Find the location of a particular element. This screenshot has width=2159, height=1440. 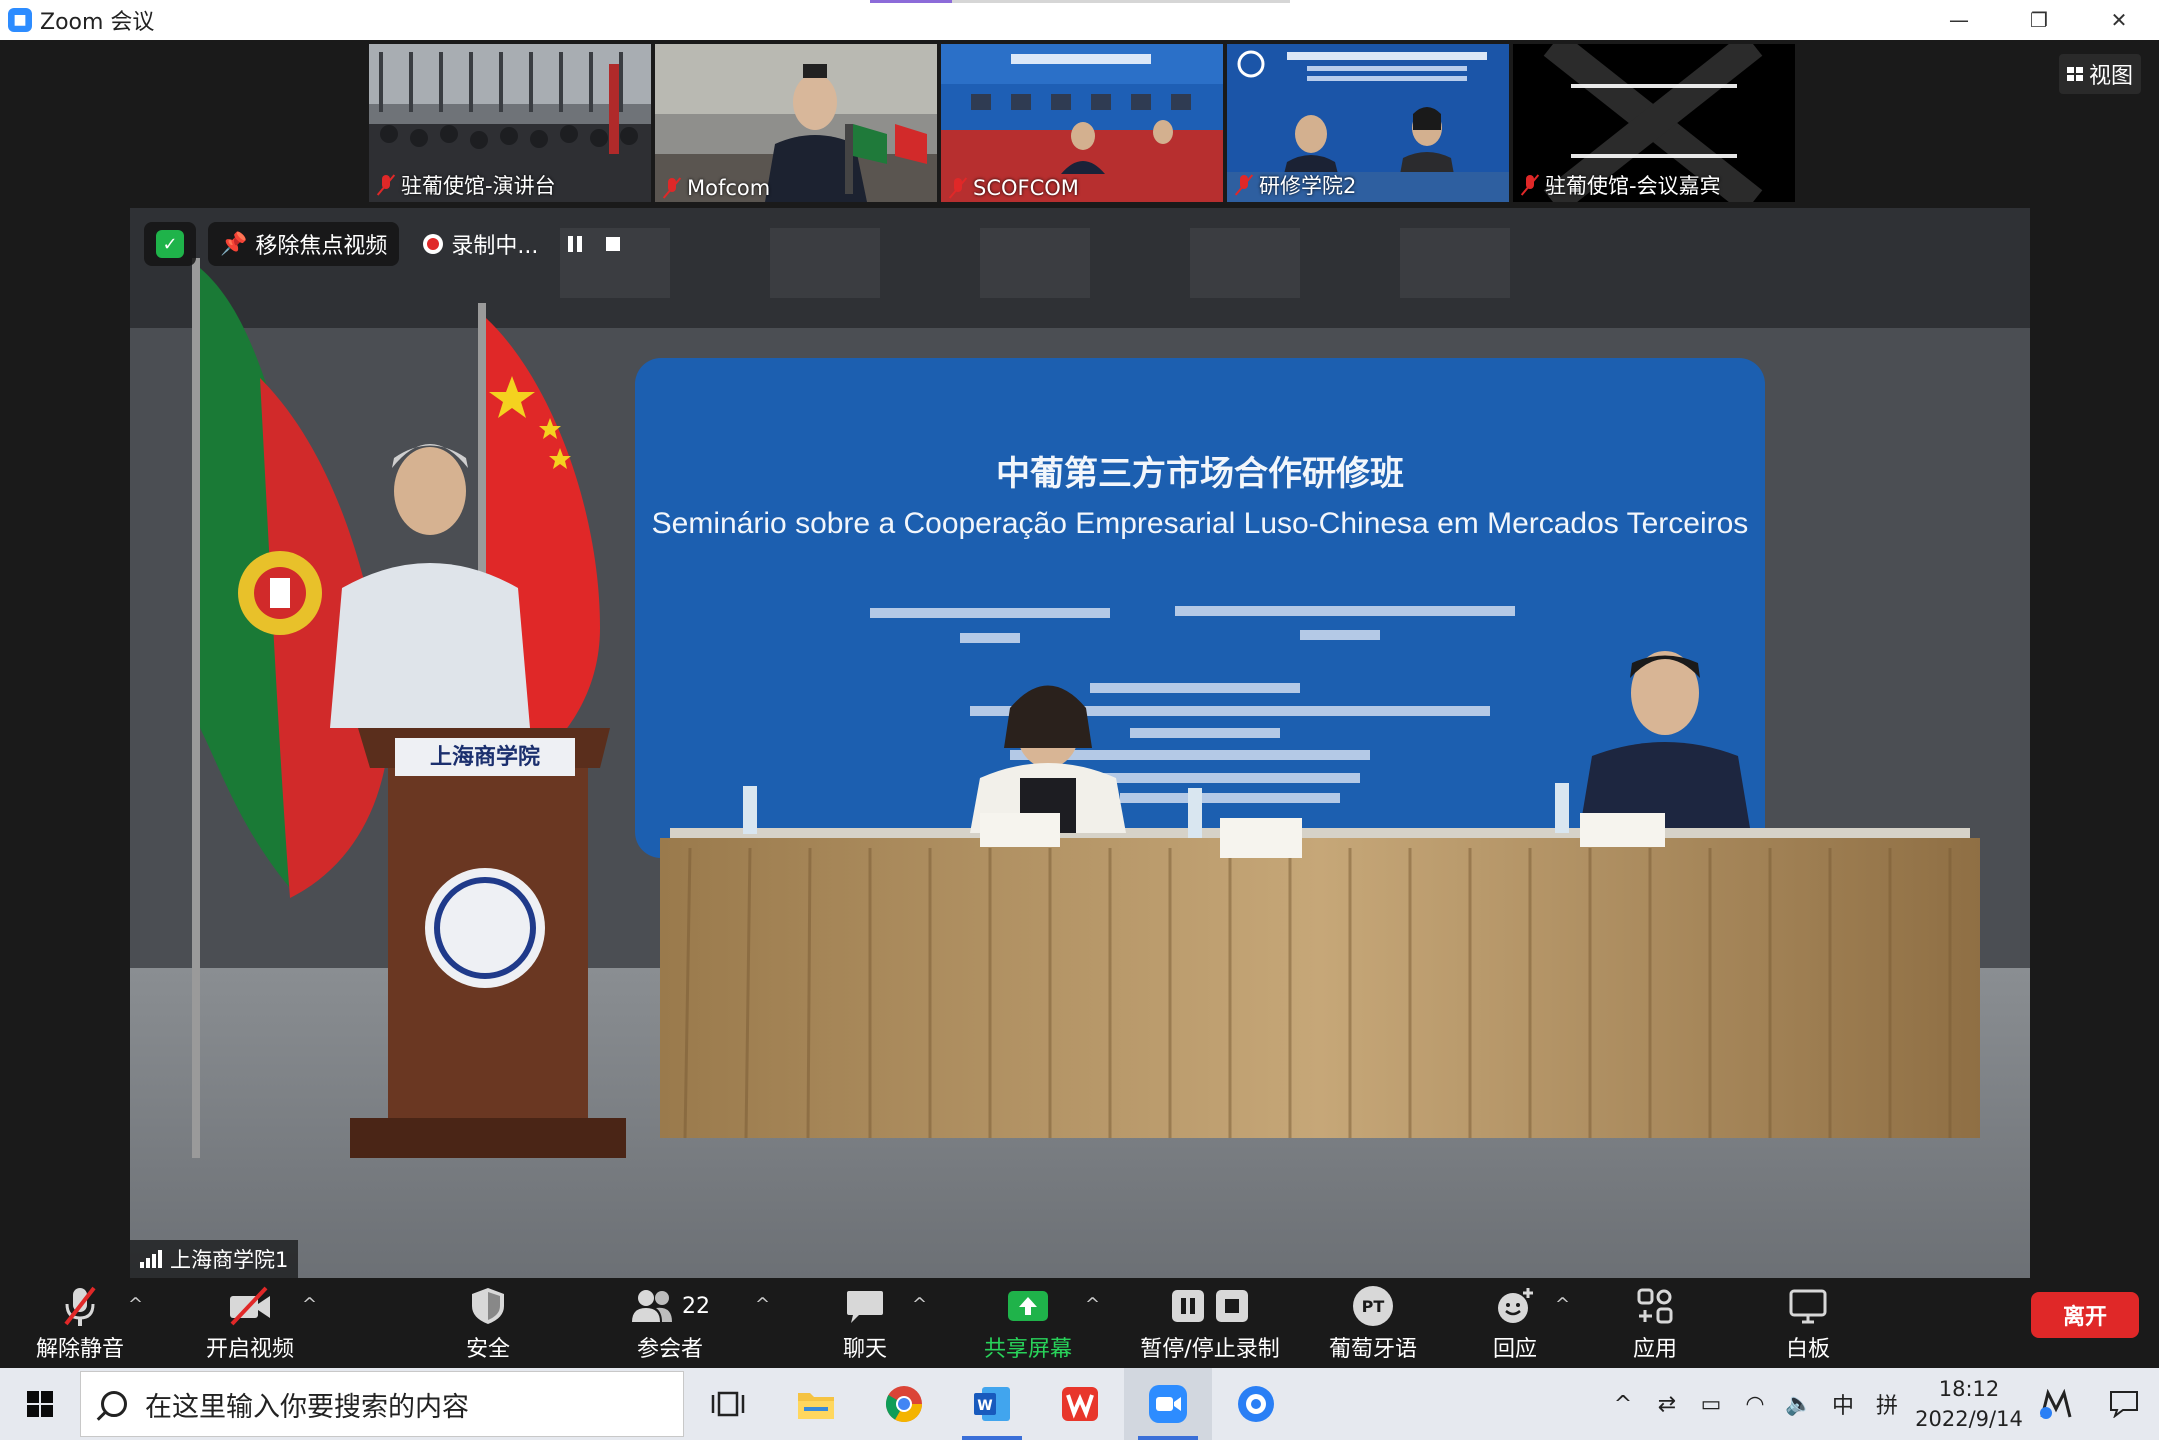

view-button-label: 视图 is located at coordinates (2110, 76).